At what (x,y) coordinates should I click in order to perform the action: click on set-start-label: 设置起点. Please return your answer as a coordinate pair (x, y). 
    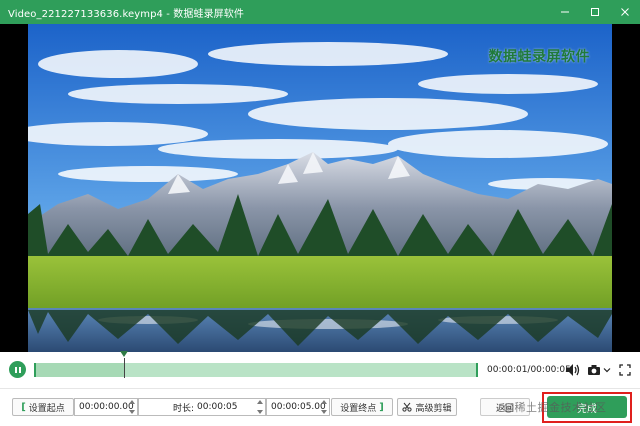
    Looking at the image, I should click on (46, 408).